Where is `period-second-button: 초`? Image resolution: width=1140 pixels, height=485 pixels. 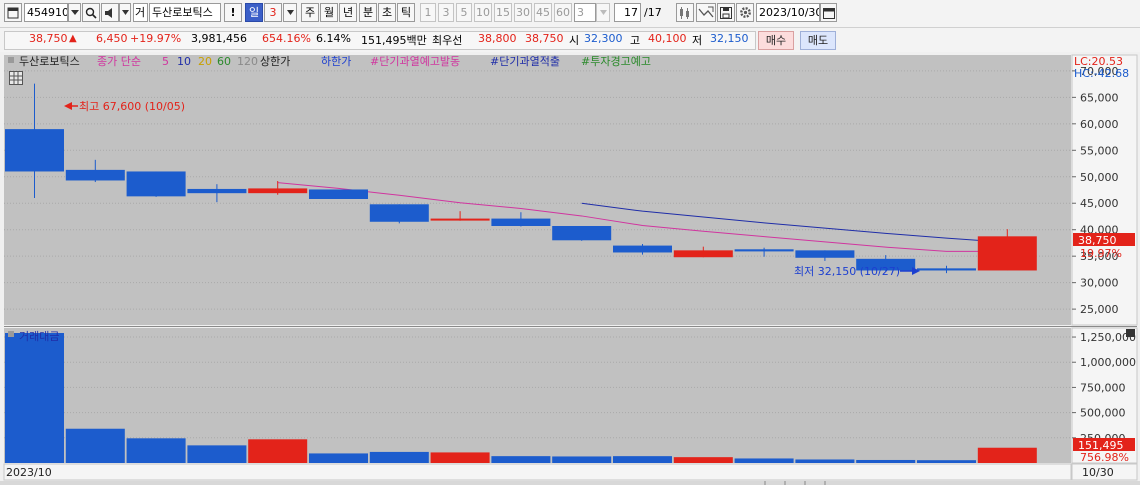 period-second-button: 초 is located at coordinates (387, 12).